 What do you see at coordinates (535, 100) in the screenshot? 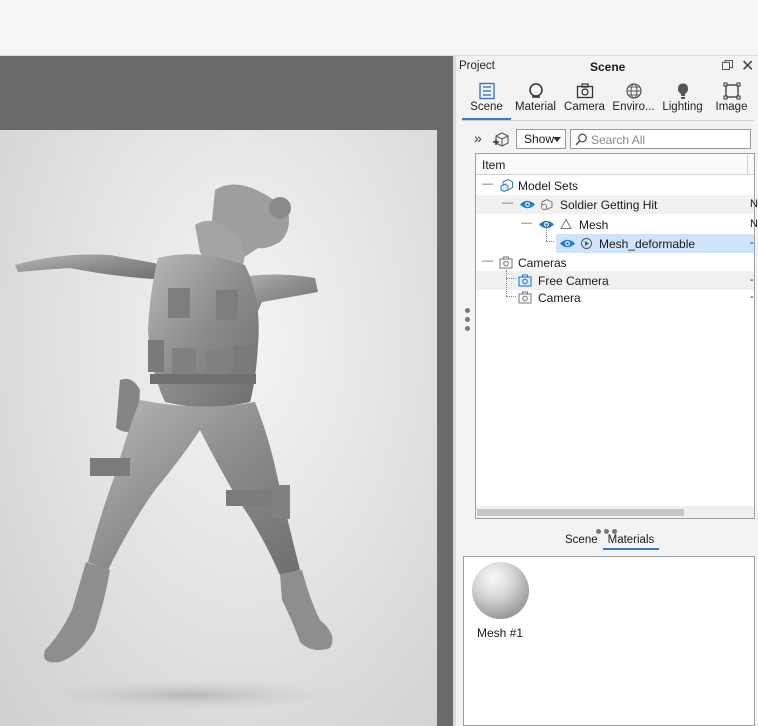
I see `tab-material: Material` at bounding box center [535, 100].